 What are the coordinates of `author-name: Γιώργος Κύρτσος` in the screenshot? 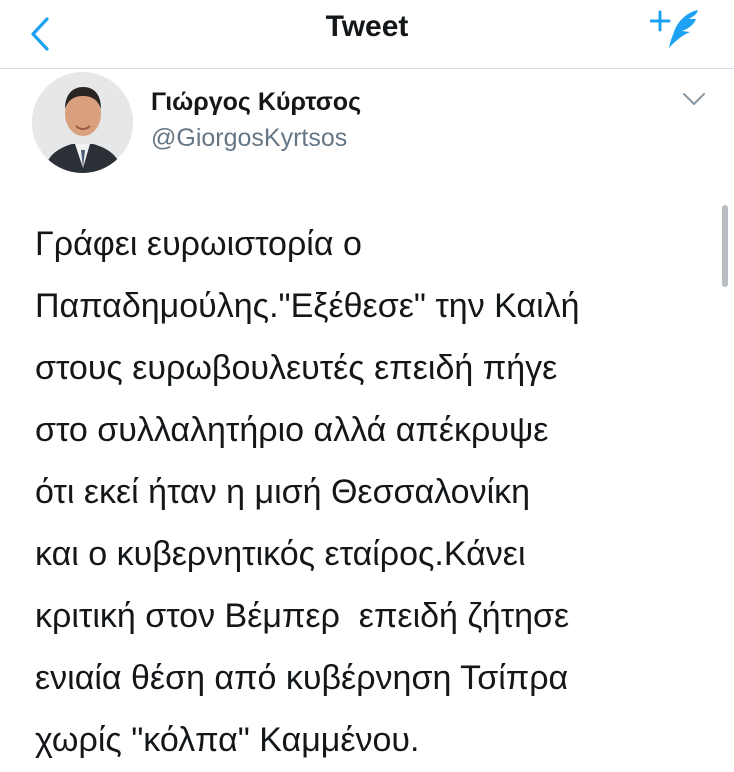 It's located at (256, 102).